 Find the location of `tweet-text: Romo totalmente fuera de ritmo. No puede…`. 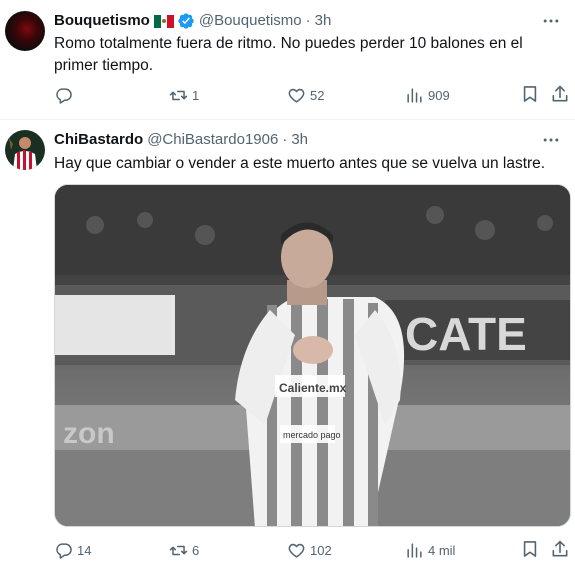

tweet-text: Romo totalmente fuera de ritmo. No puede… is located at coordinates (288, 54).